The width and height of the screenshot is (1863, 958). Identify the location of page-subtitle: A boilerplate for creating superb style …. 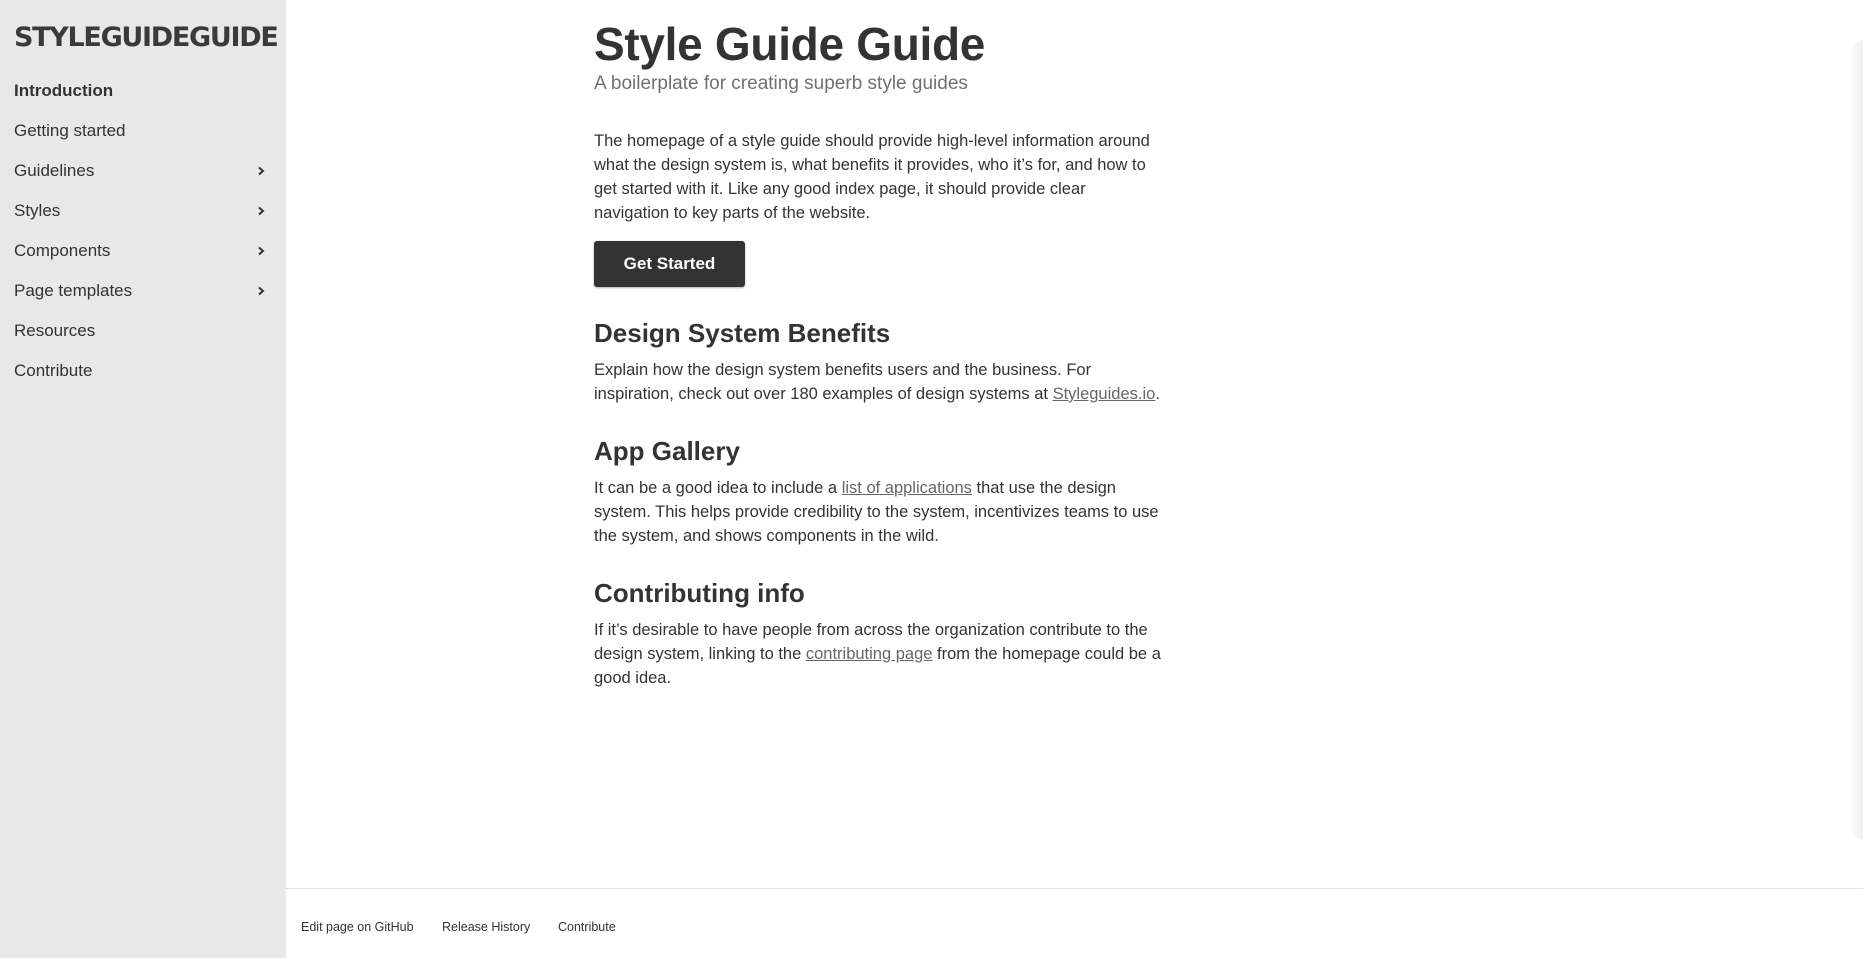
(781, 83).